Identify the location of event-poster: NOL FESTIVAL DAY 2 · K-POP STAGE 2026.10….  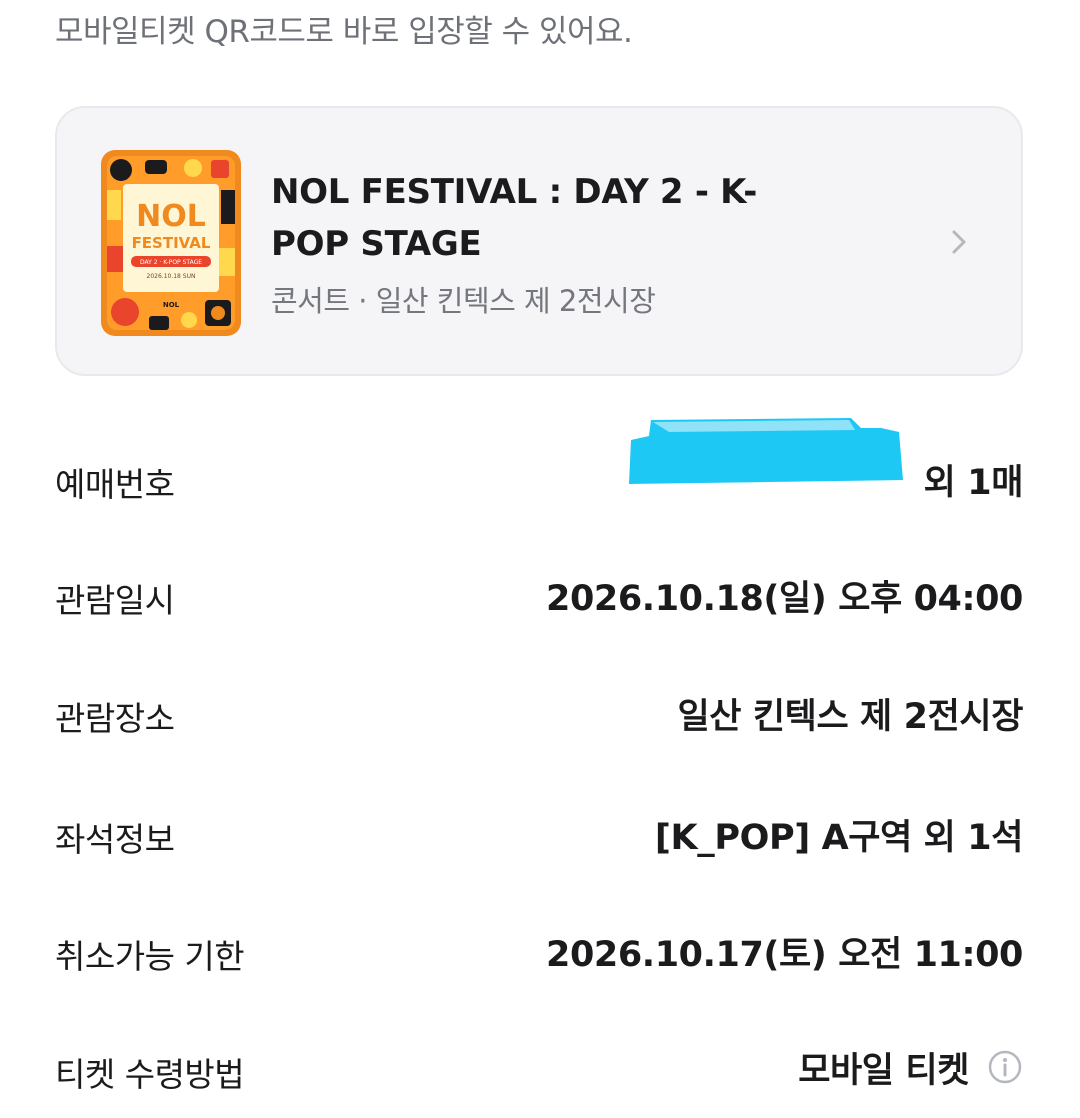
(171, 243).